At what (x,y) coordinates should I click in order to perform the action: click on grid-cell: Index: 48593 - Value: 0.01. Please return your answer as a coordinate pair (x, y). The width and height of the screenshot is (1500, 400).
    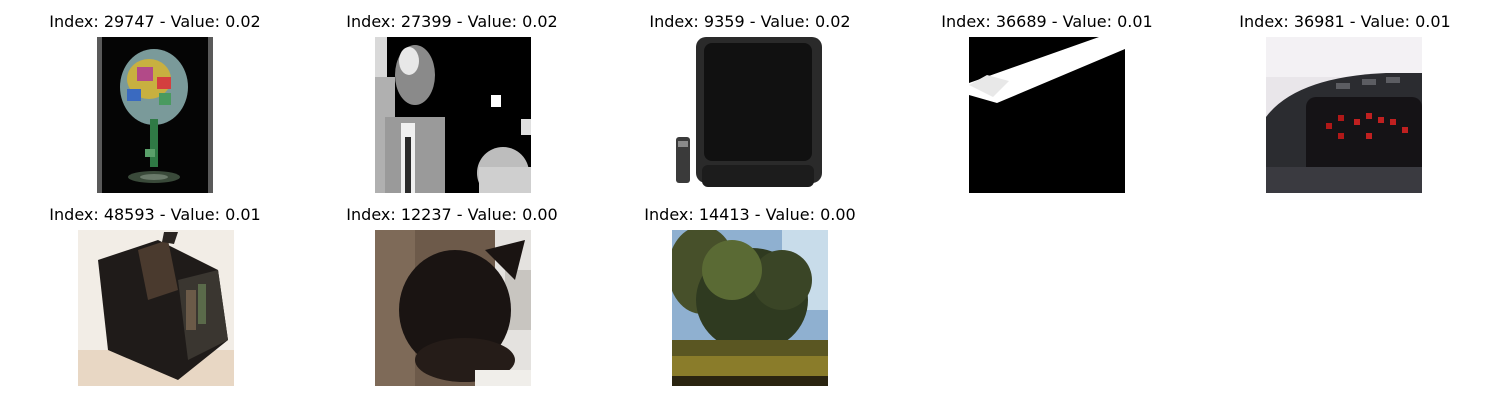
    Looking at the image, I should click on (150, 289).